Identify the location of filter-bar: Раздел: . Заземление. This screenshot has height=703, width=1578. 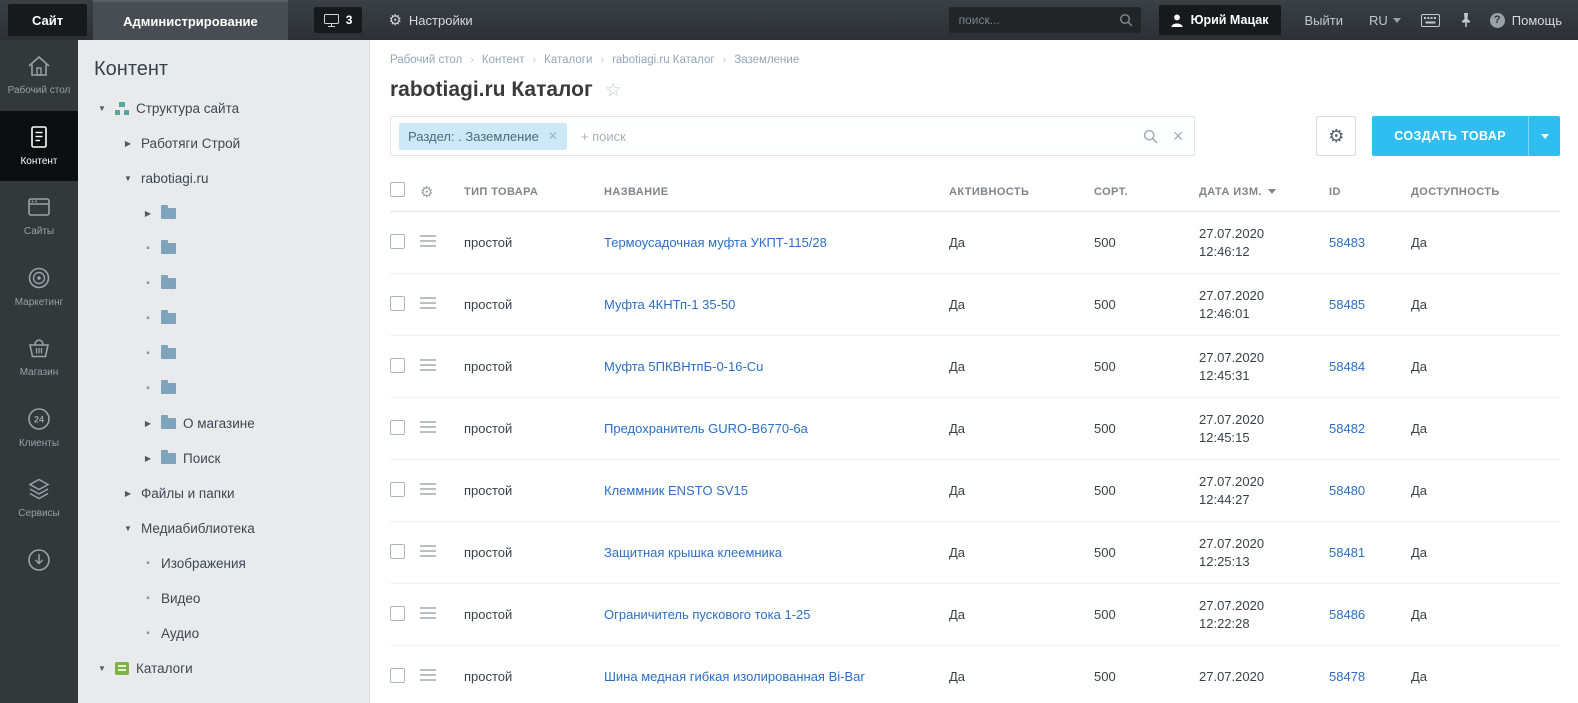
(792, 136).